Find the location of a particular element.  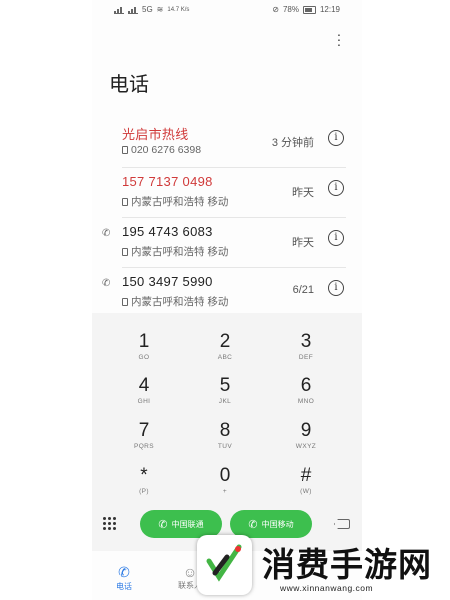

dial-key-5: 5 JKL is located at coordinates (225, 390).